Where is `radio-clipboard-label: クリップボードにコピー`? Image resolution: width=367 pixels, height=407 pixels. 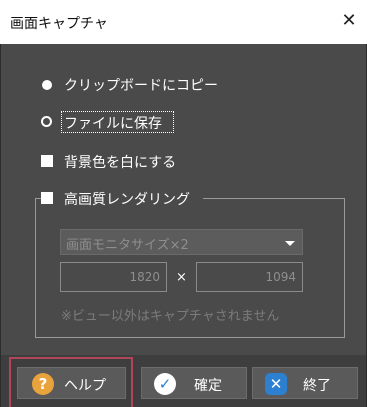
radio-clipboard-label: クリップボードにコピー is located at coordinates (141, 85).